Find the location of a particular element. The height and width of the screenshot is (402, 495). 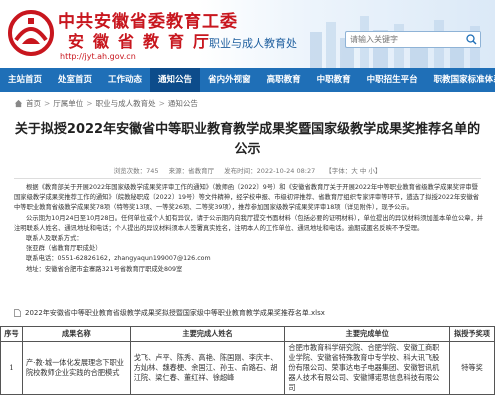

col-header-name: 成果名称 is located at coordinates (76, 334).